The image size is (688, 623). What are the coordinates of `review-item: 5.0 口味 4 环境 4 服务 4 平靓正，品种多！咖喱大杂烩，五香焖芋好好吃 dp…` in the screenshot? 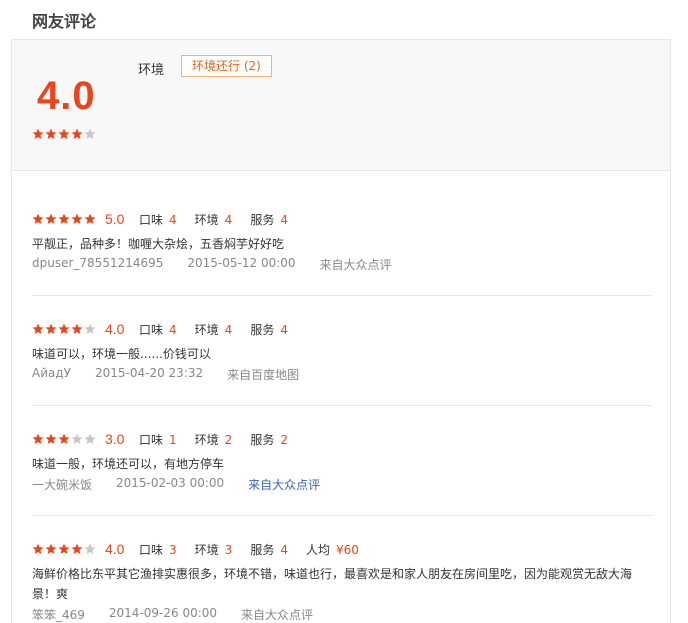 It's located at (342, 241).